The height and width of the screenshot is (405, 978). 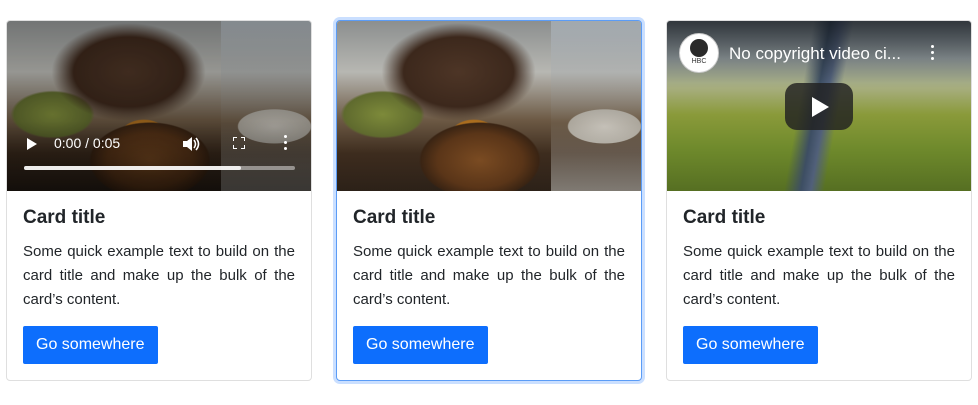 What do you see at coordinates (87, 143) in the screenshot?
I see `video-time: 0:00 / 0:05` at bounding box center [87, 143].